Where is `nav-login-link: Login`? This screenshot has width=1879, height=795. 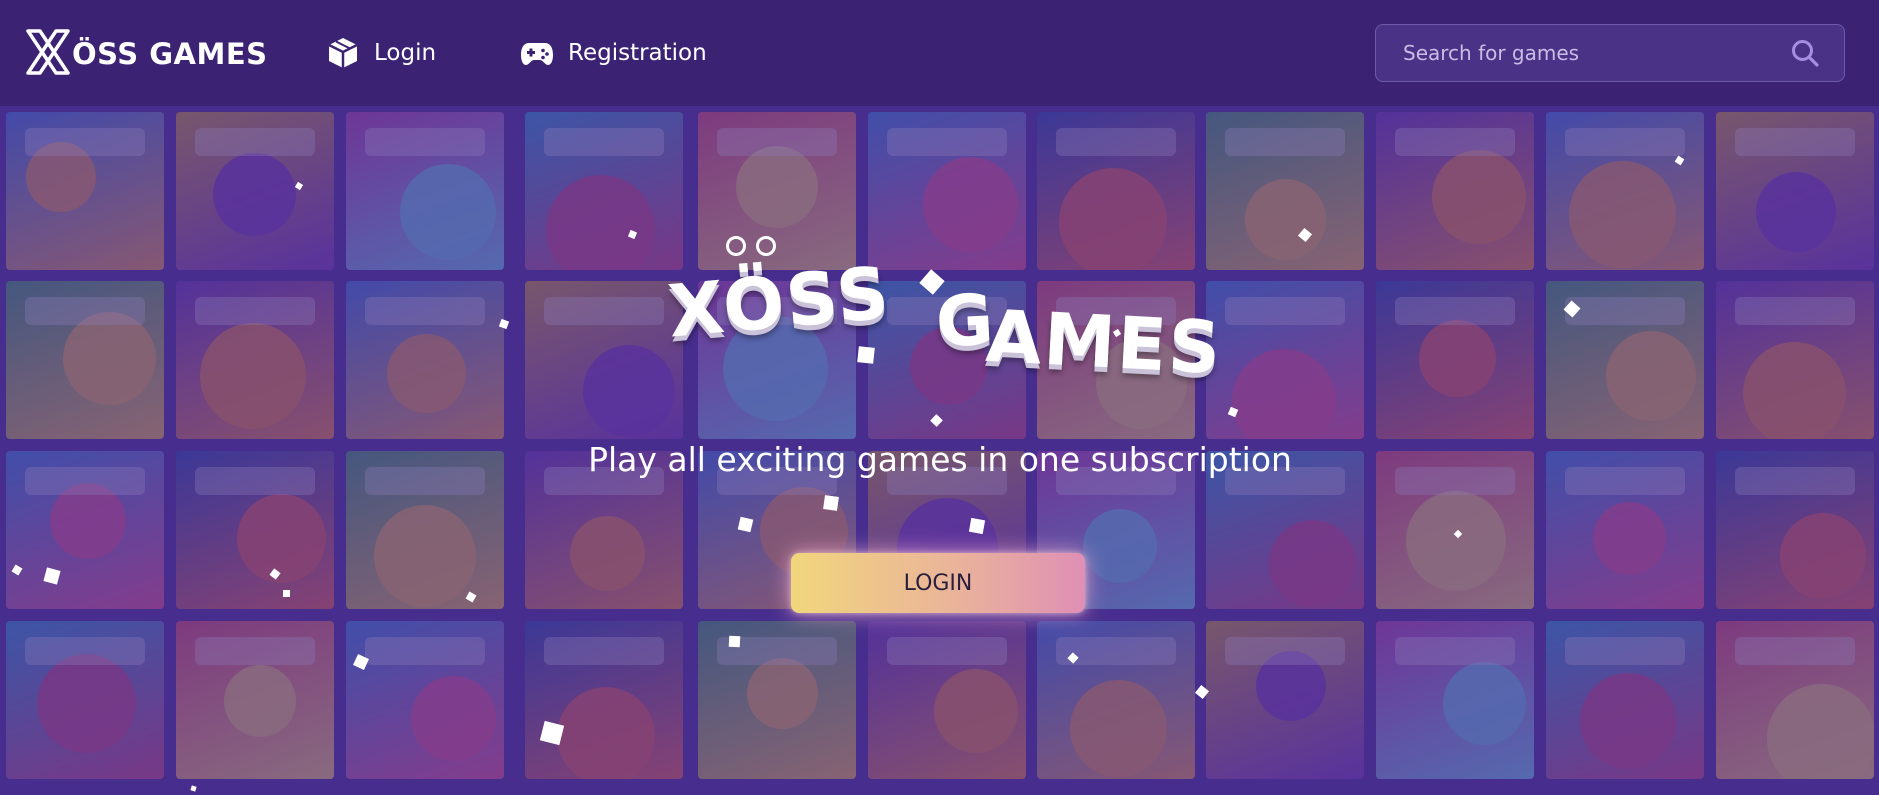 nav-login-link: Login is located at coordinates (381, 53).